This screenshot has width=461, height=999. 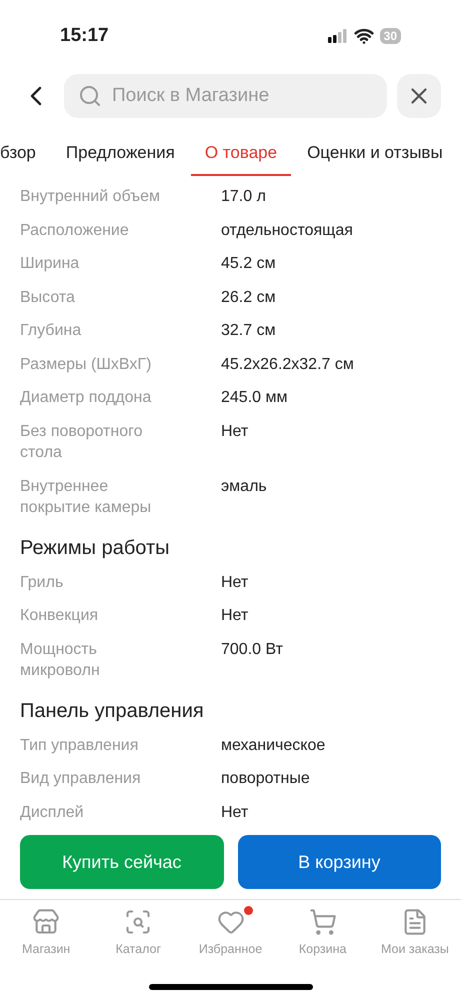 I want to click on tab: Оценки и отзывы, so click(x=375, y=154).